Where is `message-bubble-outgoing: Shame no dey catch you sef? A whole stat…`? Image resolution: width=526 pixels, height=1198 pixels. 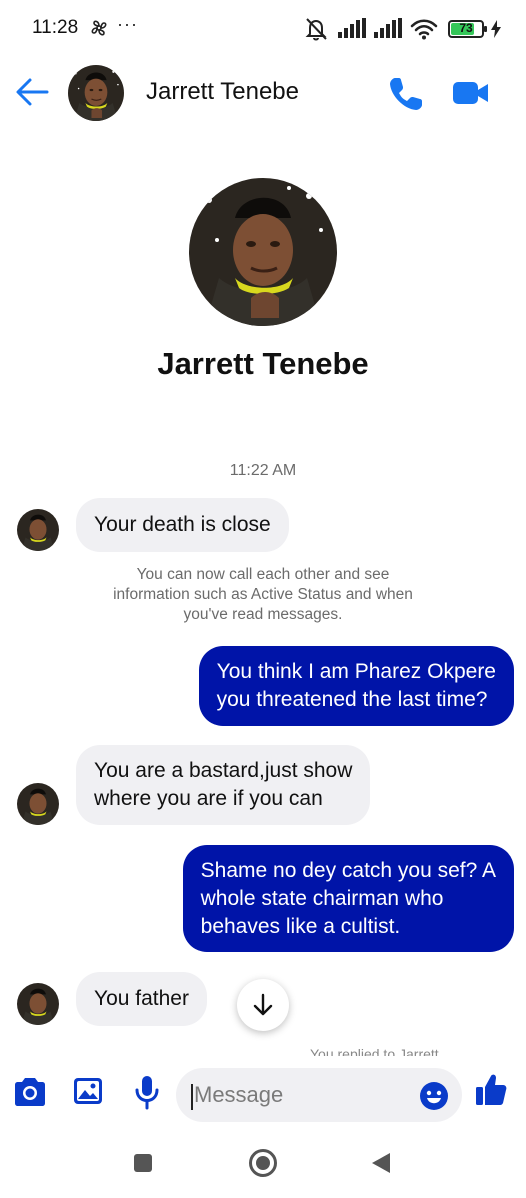 message-bubble-outgoing: Shame no dey catch you sef? A whole stat… is located at coordinates (348, 898).